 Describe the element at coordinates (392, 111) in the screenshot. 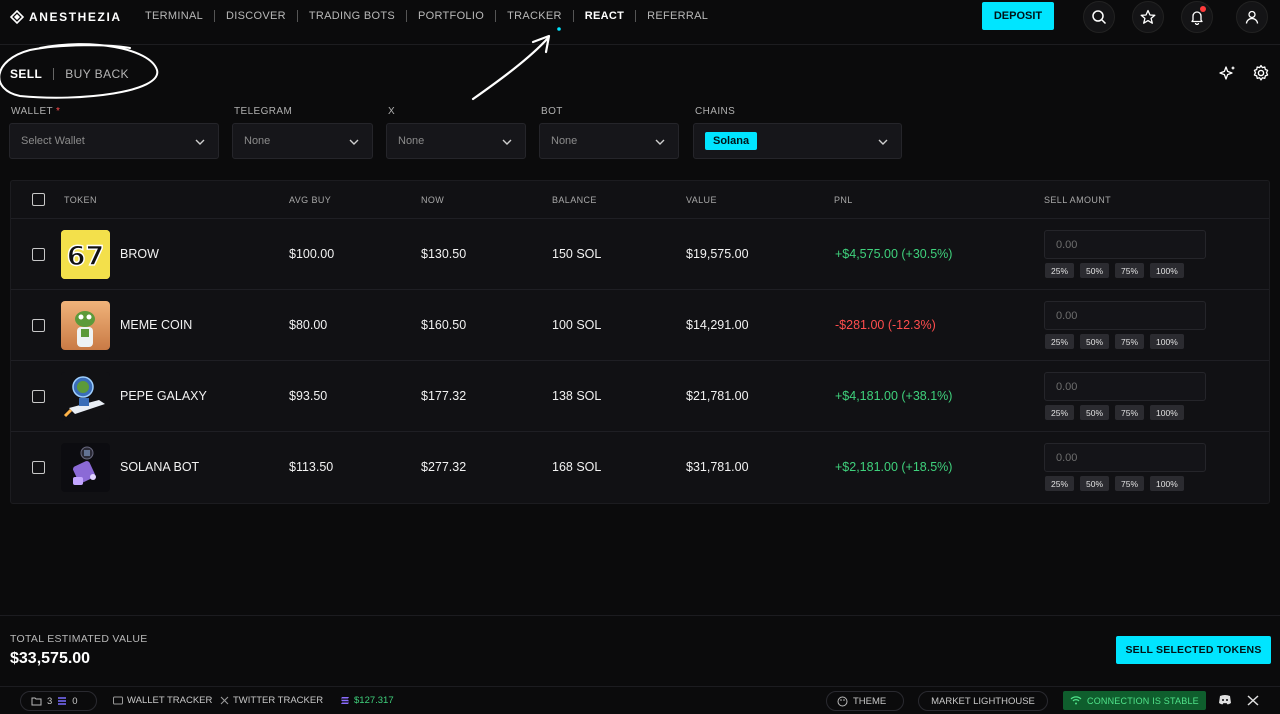

I see `x-label: X` at that location.